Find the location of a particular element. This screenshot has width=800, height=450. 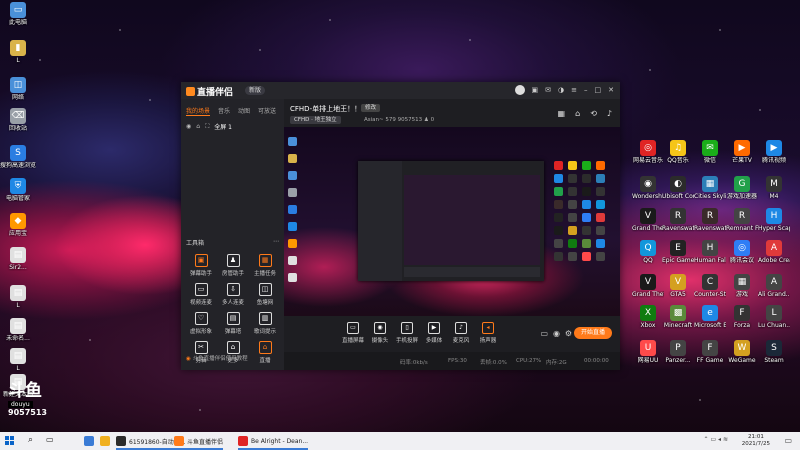

tool-item: ◫ 鱼塘网 is located at coordinates (265, 294).